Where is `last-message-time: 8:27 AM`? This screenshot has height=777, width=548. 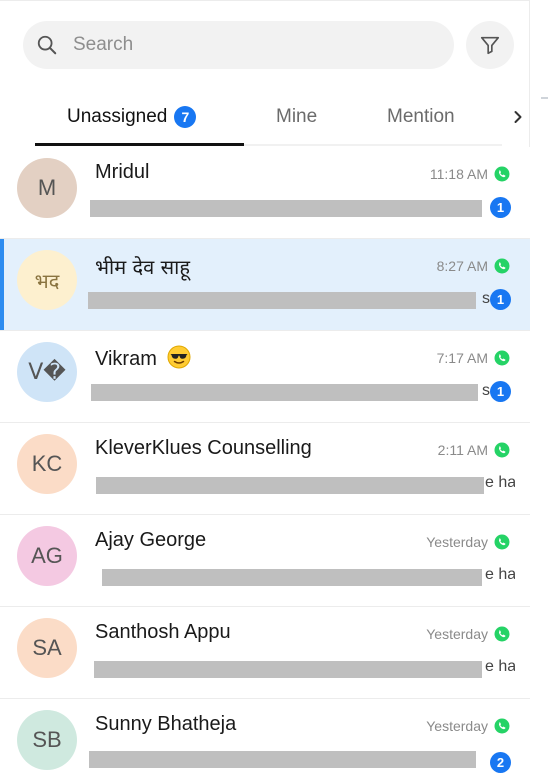
last-message-time: 8:27 AM is located at coordinates (462, 266).